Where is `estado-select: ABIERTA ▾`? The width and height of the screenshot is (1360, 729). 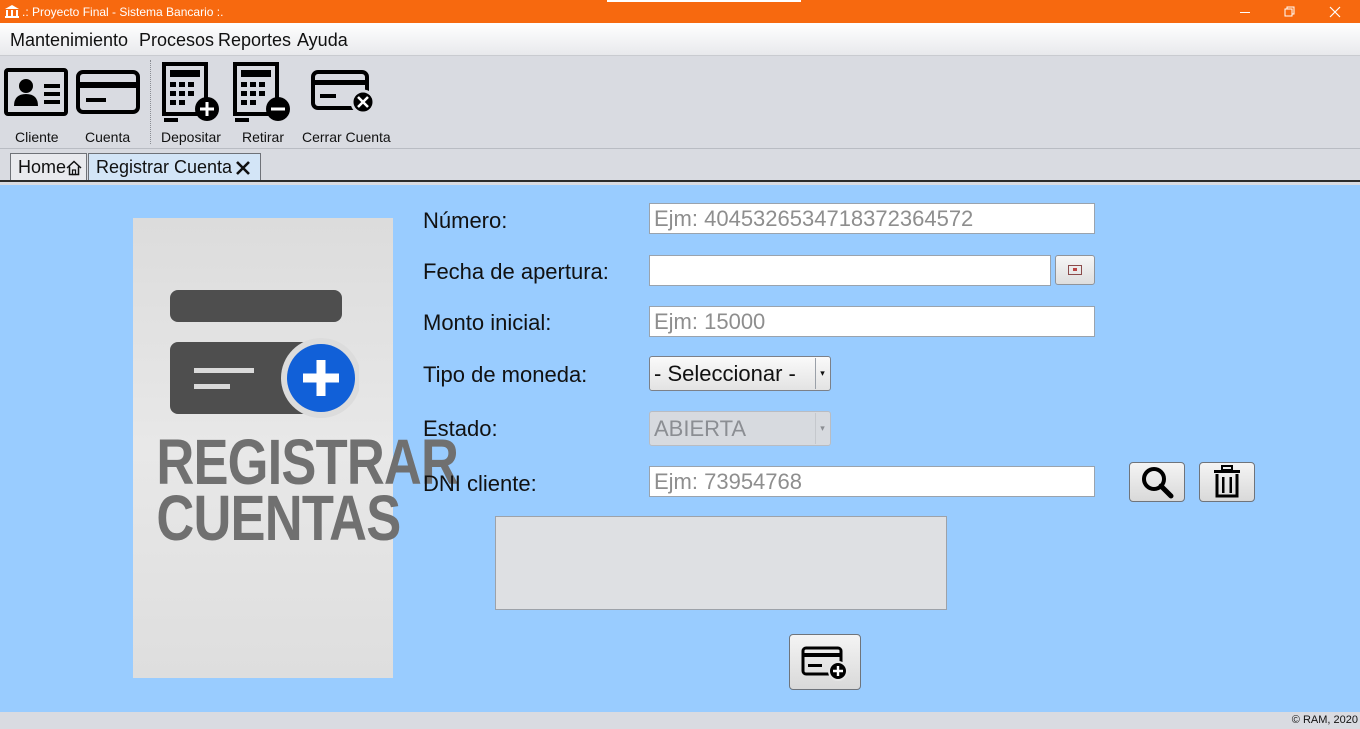 estado-select: ABIERTA ▾ is located at coordinates (740, 428).